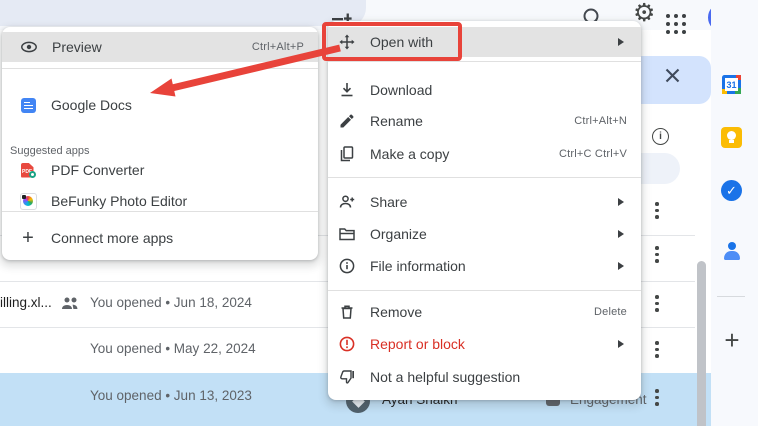 This screenshot has height=426, width=758. I want to click on trash-icon, so click(347, 312).